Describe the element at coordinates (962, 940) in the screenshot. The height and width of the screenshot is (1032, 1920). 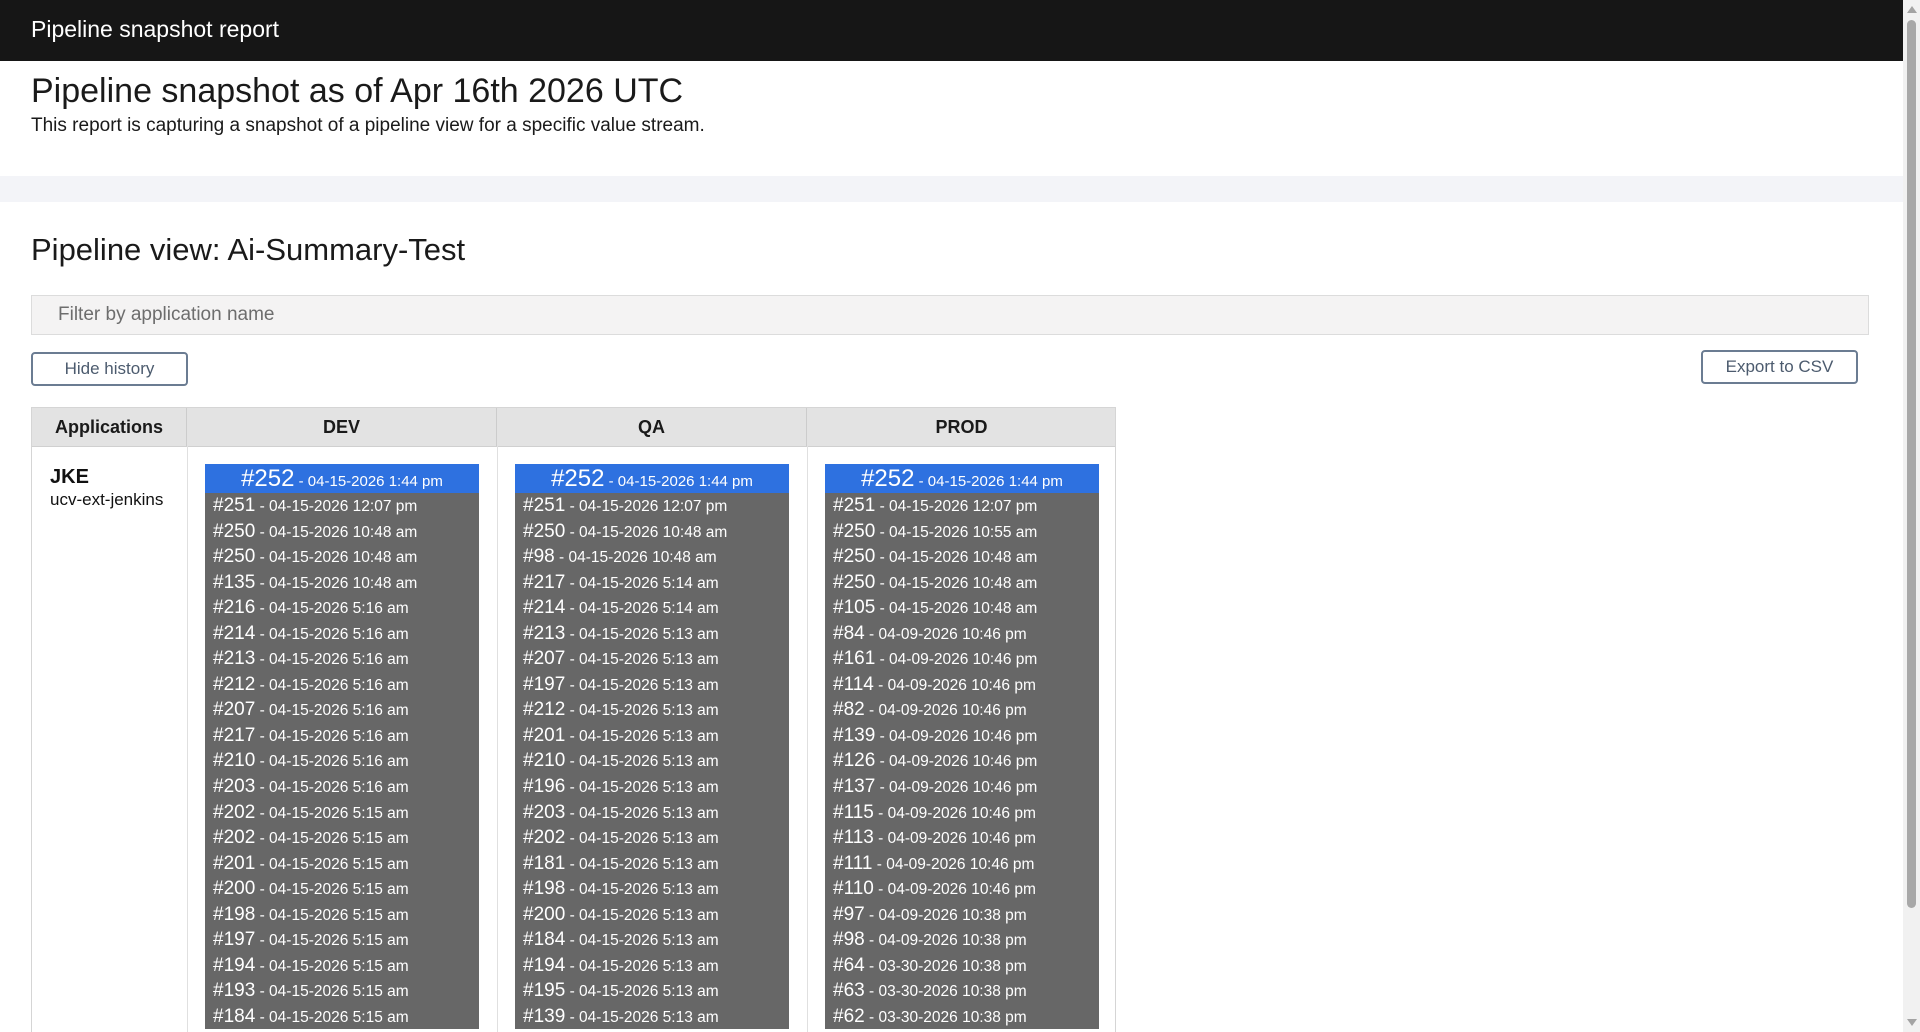
I see `history-build-row: #98 - 04-09-2026 10:38 pm` at that location.